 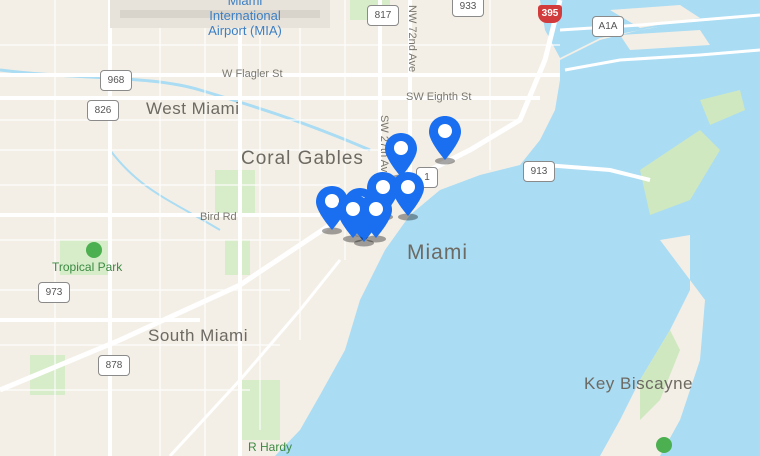 What do you see at coordinates (608, 26) in the screenshot?
I see `route-a1a-shield: A1A` at bounding box center [608, 26].